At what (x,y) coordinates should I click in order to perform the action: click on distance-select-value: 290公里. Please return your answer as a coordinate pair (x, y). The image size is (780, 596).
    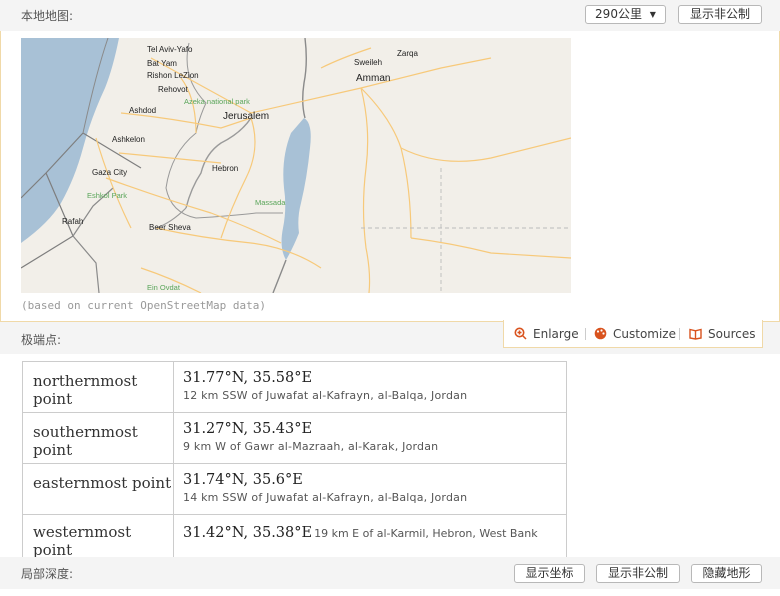
    Looking at the image, I should click on (618, 14).